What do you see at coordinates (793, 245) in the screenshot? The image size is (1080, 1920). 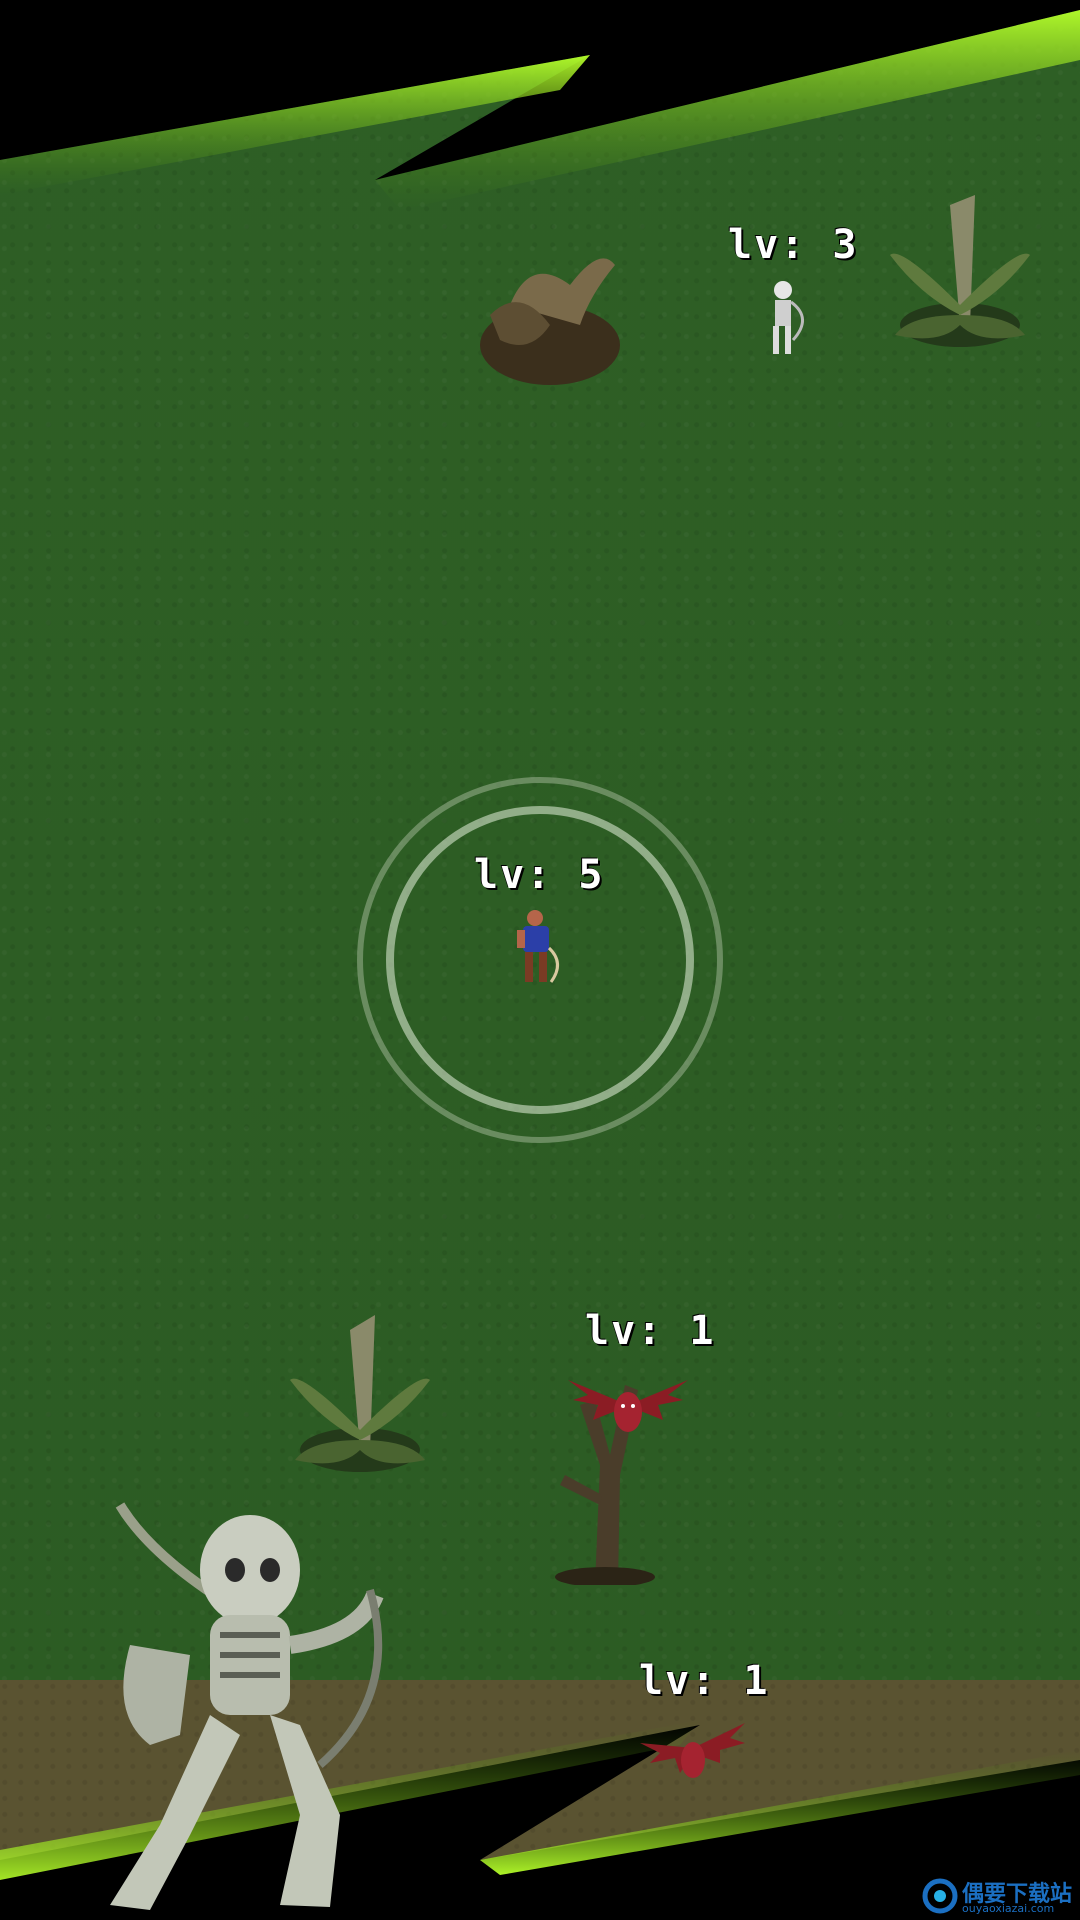 I see `enemy-level-label: lv: 3` at bounding box center [793, 245].